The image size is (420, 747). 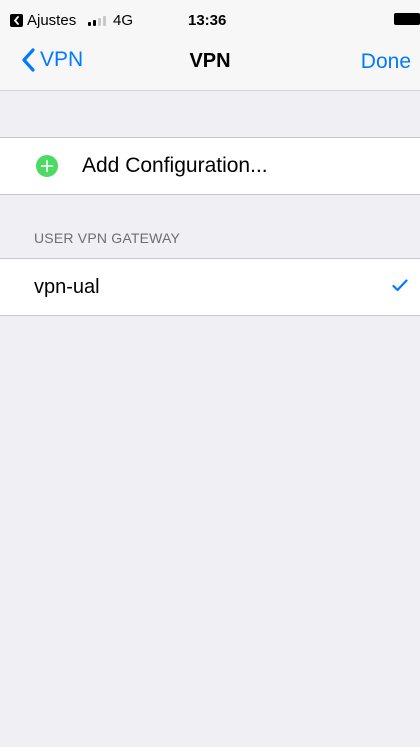 I want to click on page-title: VPN, so click(x=210, y=61).